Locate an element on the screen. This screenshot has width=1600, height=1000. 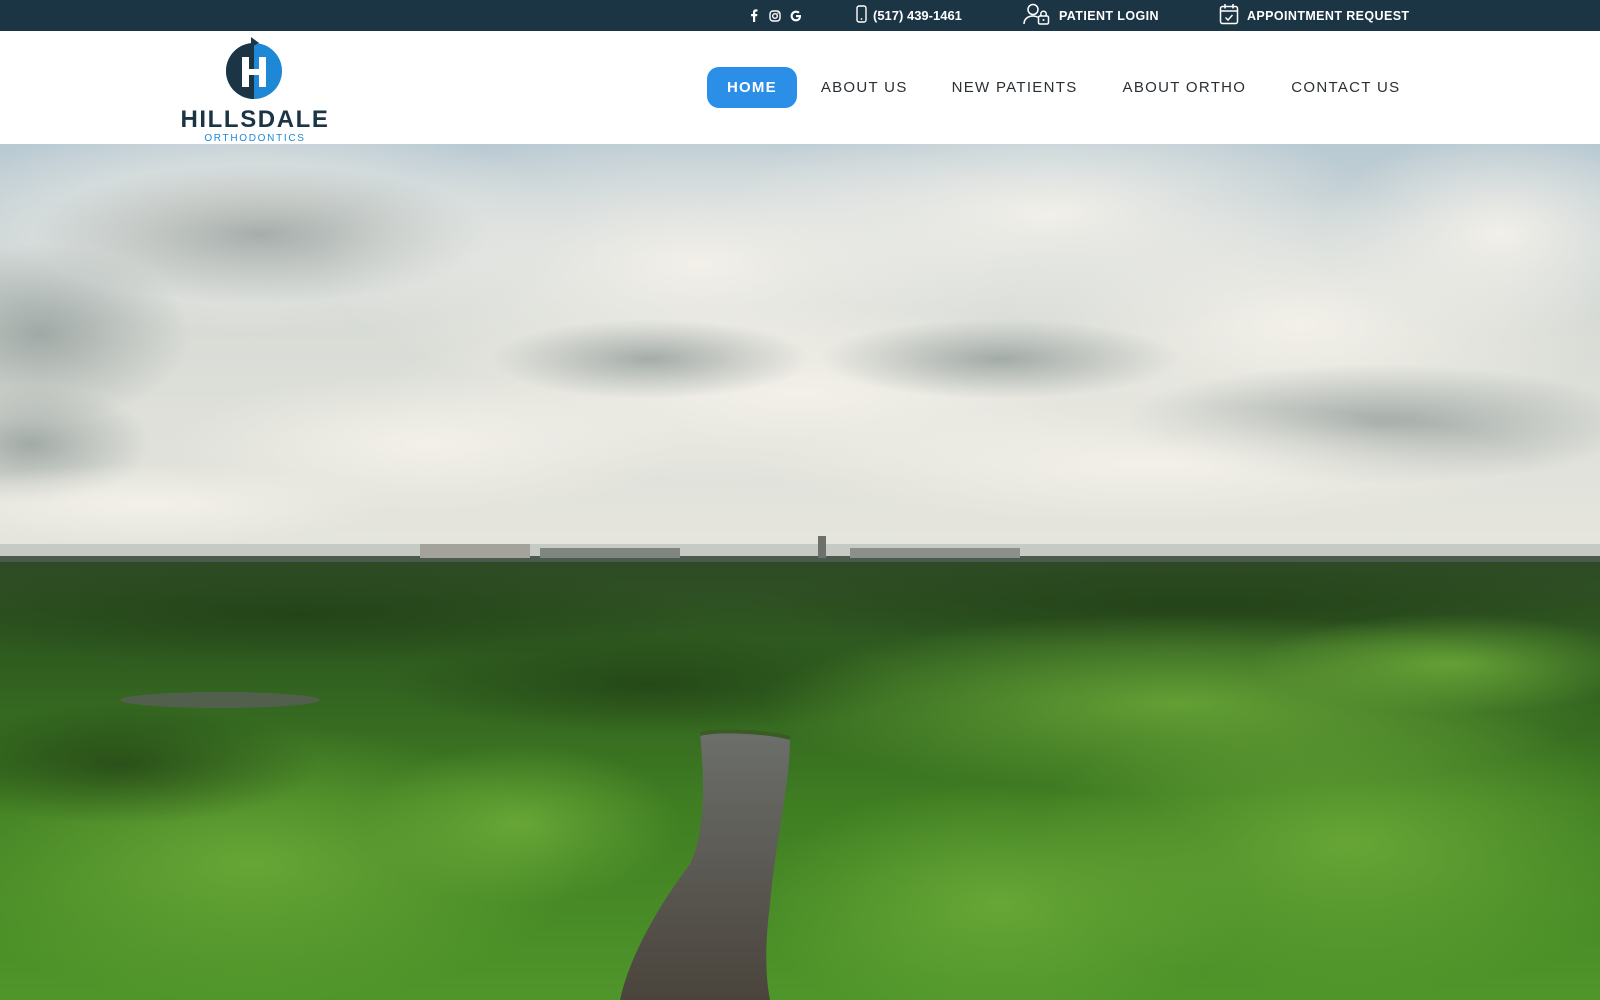
facebook-icon is located at coordinates (754, 16).